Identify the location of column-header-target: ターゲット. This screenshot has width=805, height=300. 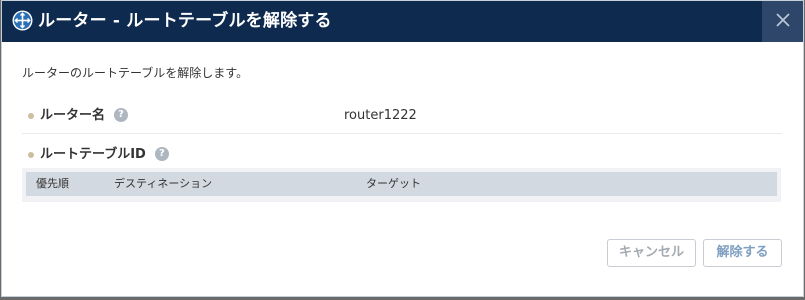
(393, 184).